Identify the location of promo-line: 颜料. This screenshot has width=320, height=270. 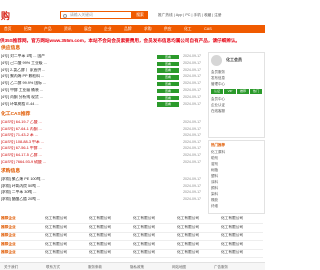
(214, 188).